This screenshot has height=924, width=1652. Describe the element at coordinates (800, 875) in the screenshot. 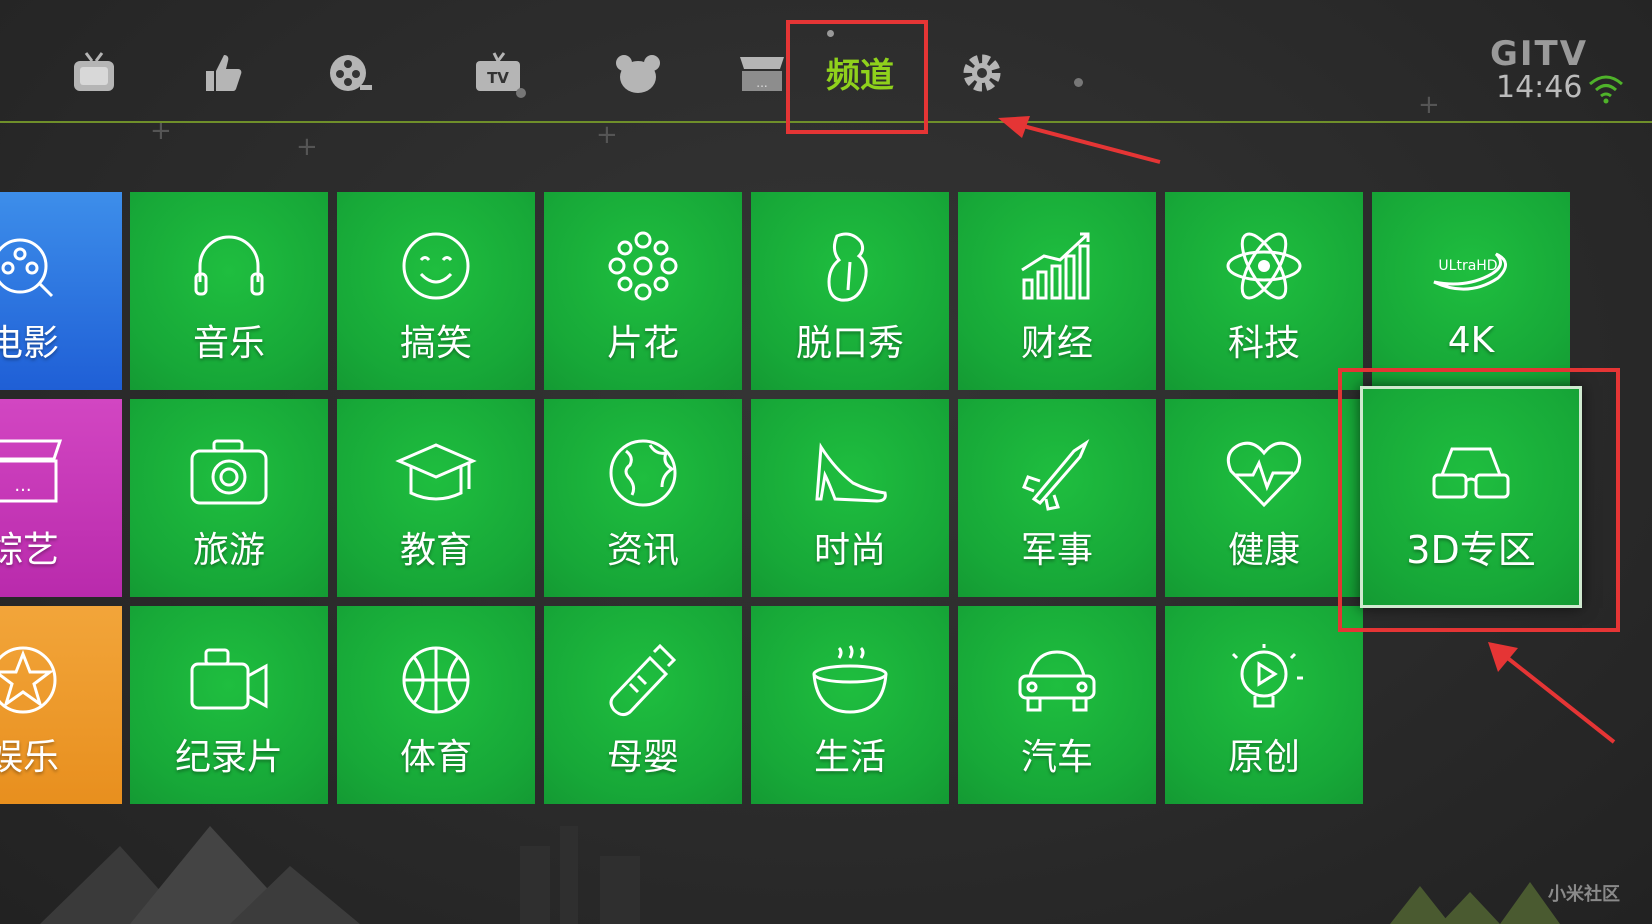

I see `landscape-decoration` at that location.